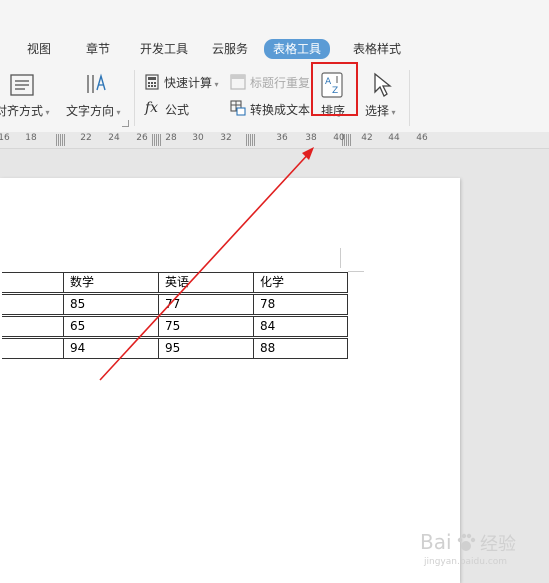 Image resolution: width=549 pixels, height=583 pixels. Describe the element at coordinates (466, 562) in the screenshot. I see `watermark-url: jingyan.baidu.com` at that location.